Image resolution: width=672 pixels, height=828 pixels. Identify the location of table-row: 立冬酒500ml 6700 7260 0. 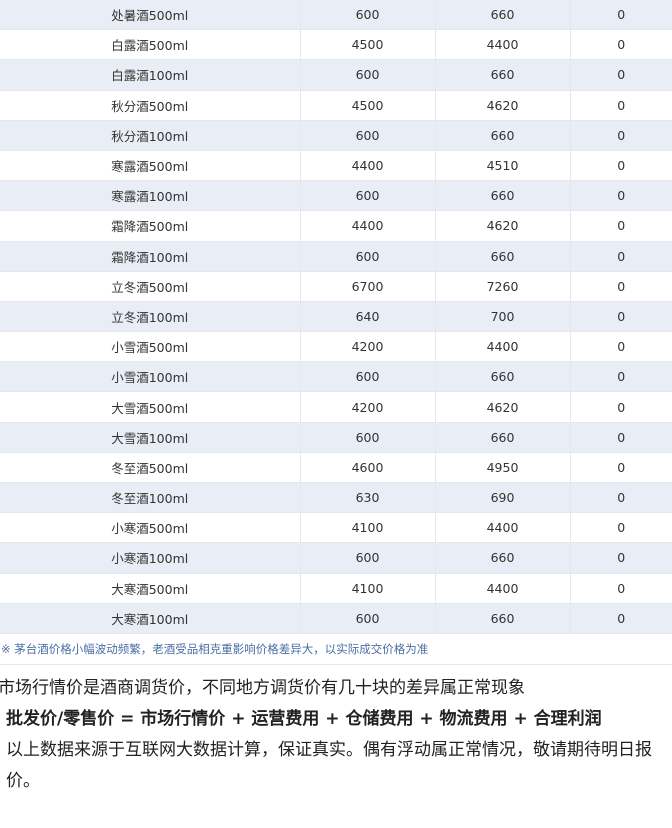
(336, 286).